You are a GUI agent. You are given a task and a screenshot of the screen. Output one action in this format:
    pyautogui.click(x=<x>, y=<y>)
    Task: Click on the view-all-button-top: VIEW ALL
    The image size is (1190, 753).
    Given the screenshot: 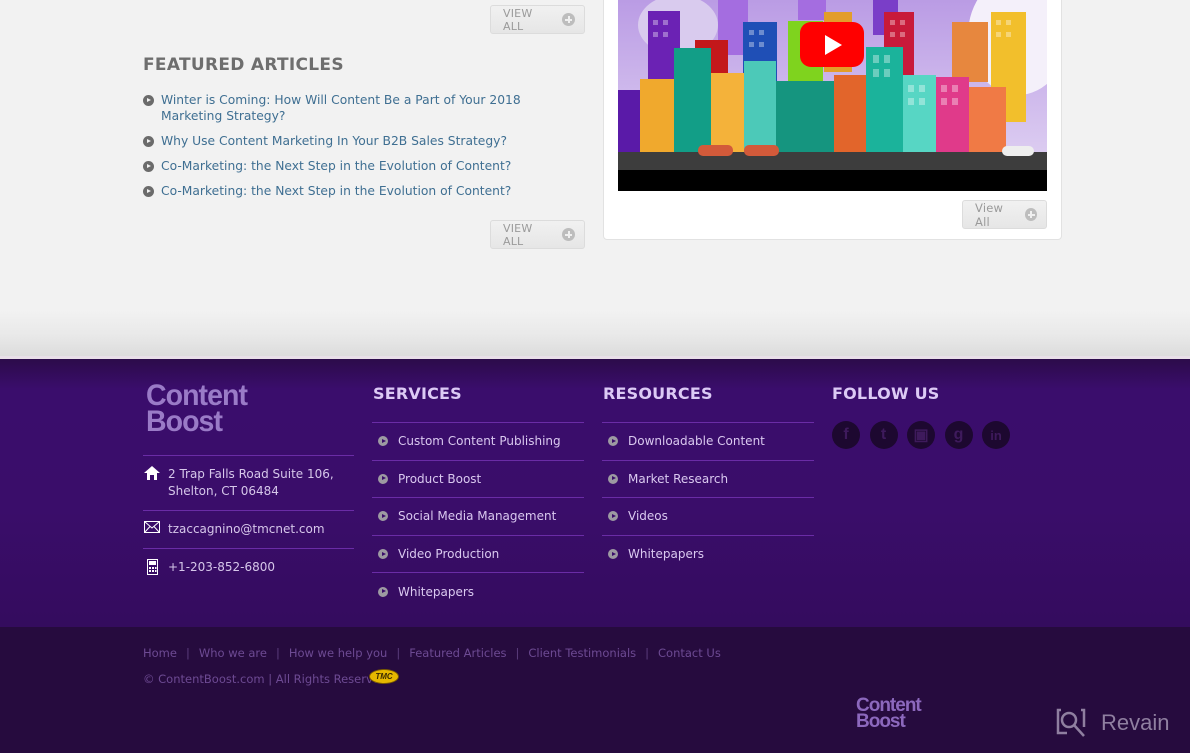 What is the action you would take?
    pyautogui.click(x=537, y=19)
    